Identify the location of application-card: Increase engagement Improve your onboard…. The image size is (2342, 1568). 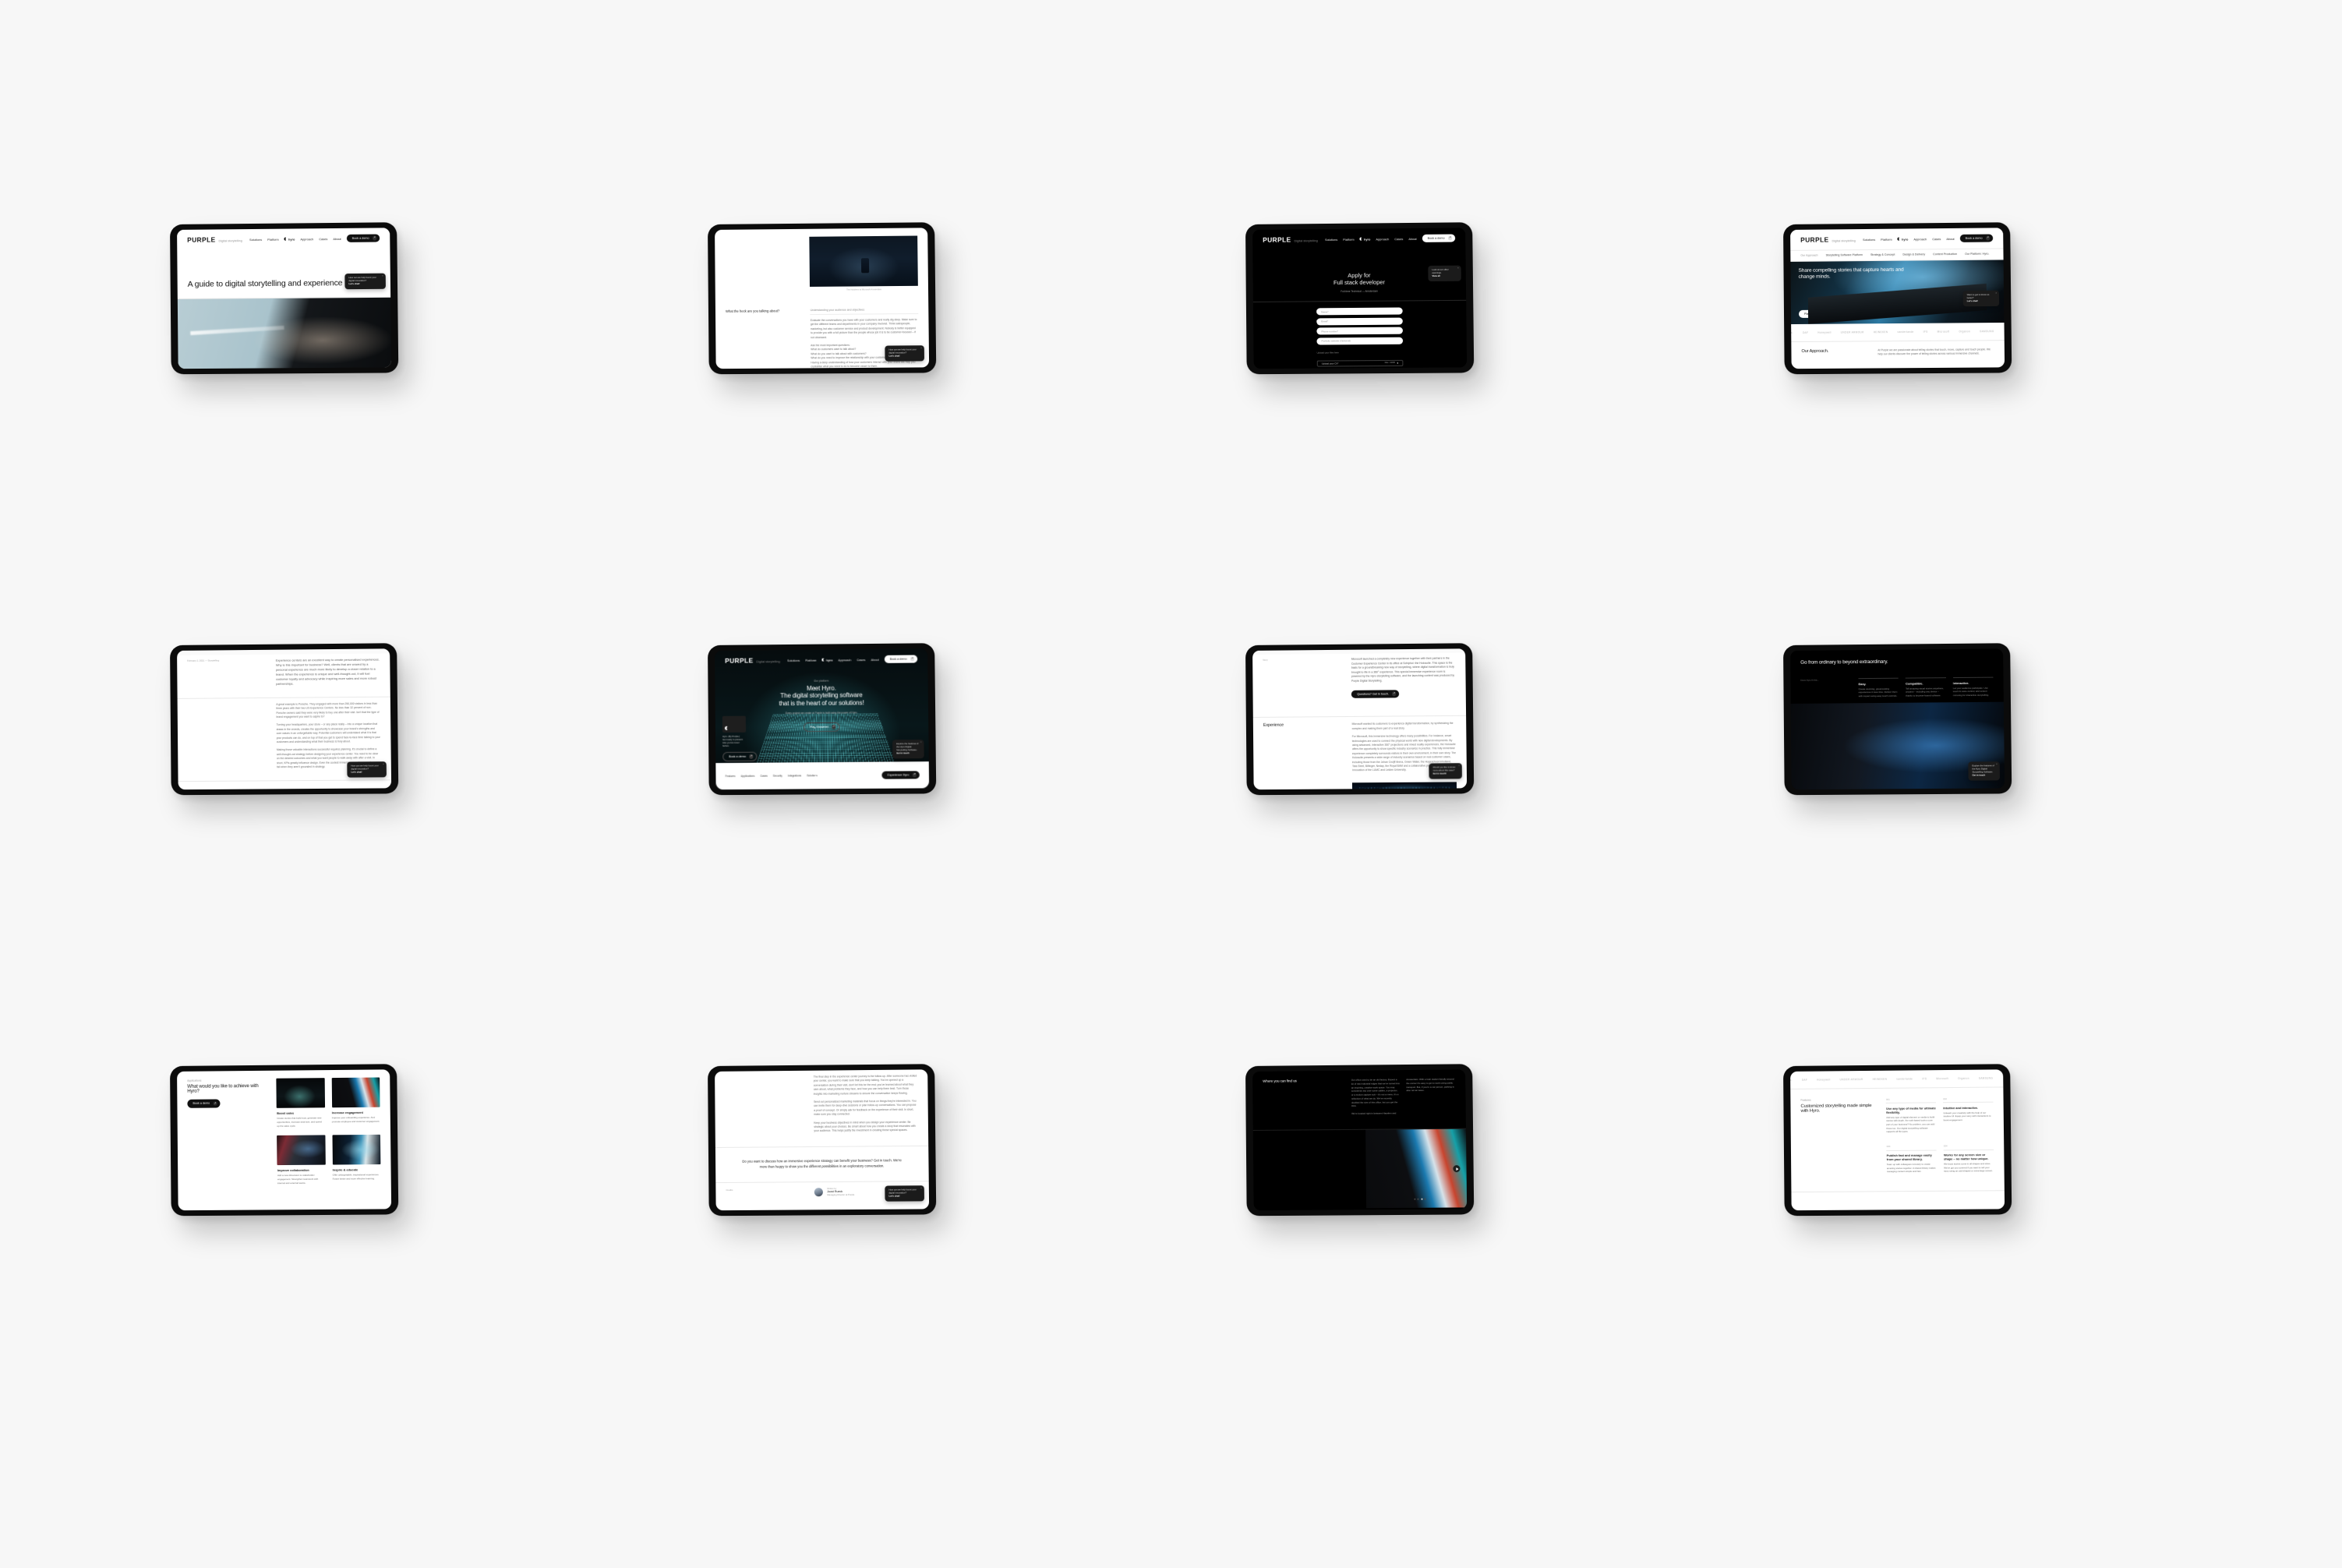
(355, 1102).